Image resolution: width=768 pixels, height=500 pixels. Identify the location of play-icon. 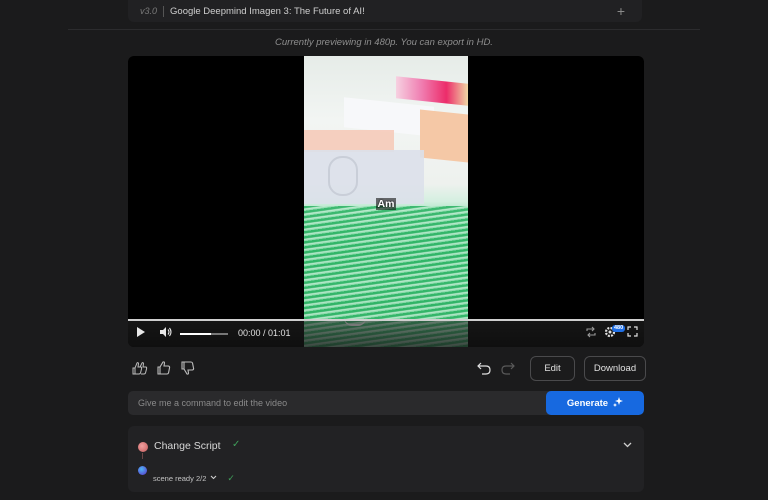
(141, 334).